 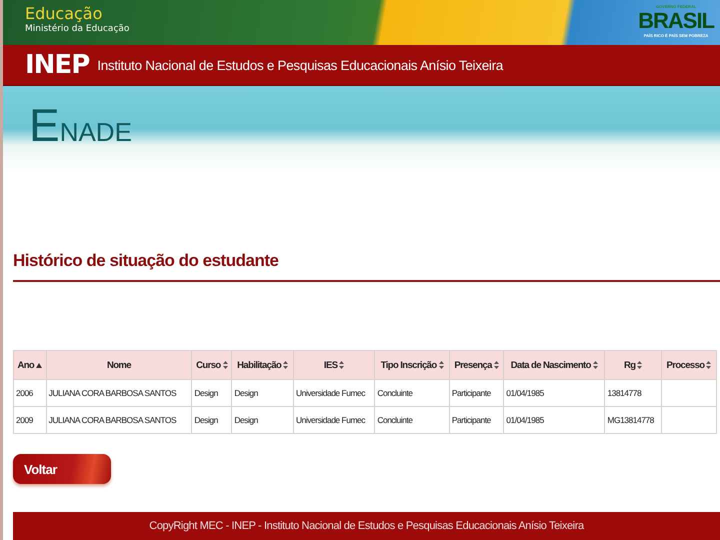 What do you see at coordinates (676, 21) in the screenshot?
I see `brand-logo: BRASIL` at bounding box center [676, 21].